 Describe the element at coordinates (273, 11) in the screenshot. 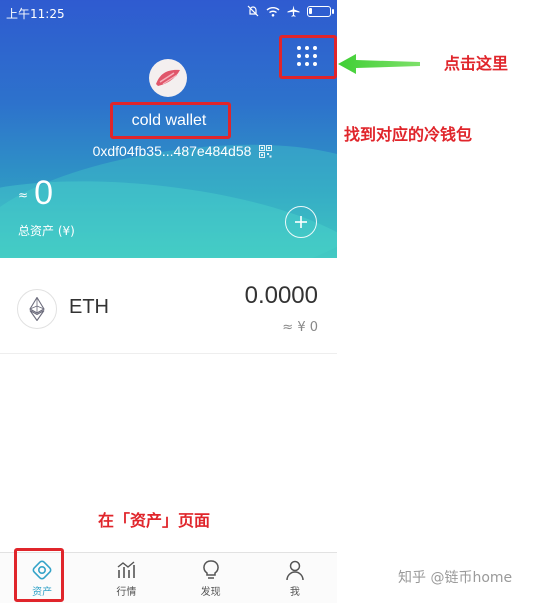

I see `wifi-icon` at that location.